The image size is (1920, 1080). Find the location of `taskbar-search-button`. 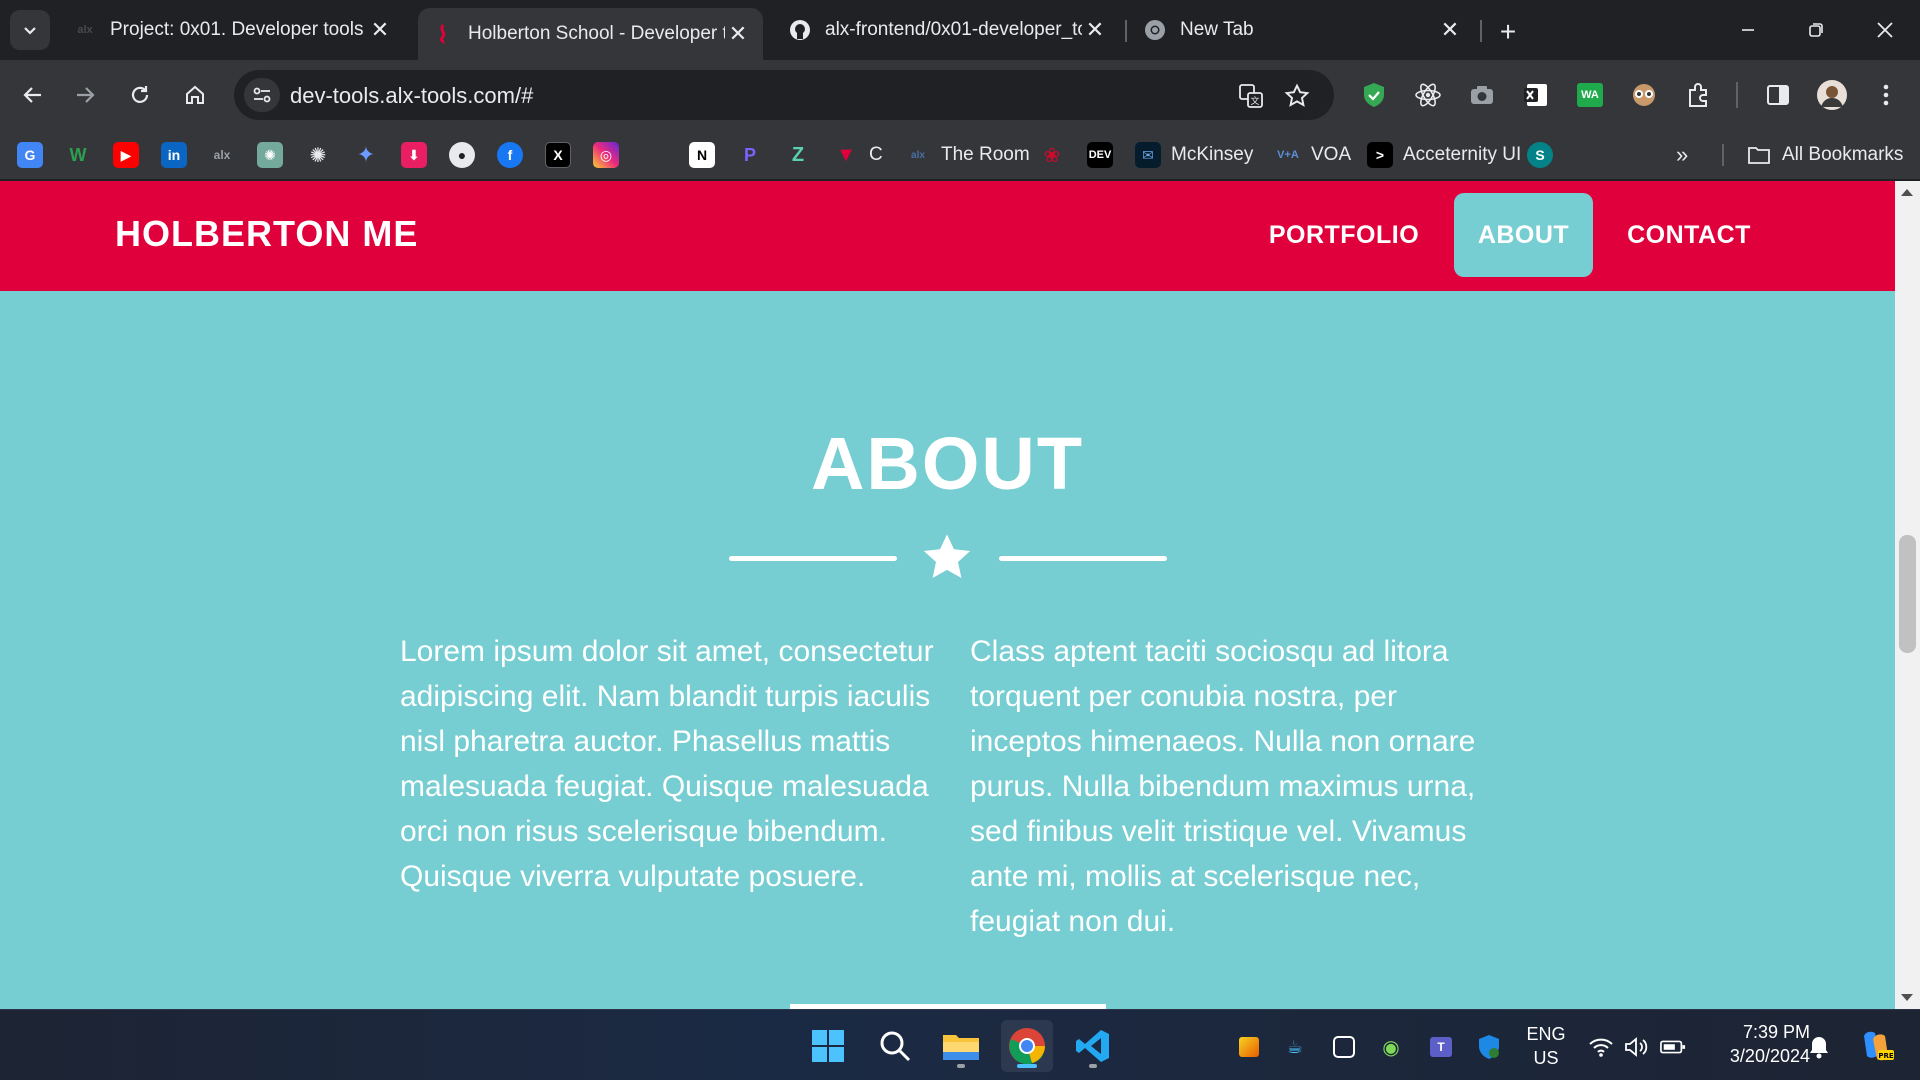

taskbar-search-button is located at coordinates (895, 1046).